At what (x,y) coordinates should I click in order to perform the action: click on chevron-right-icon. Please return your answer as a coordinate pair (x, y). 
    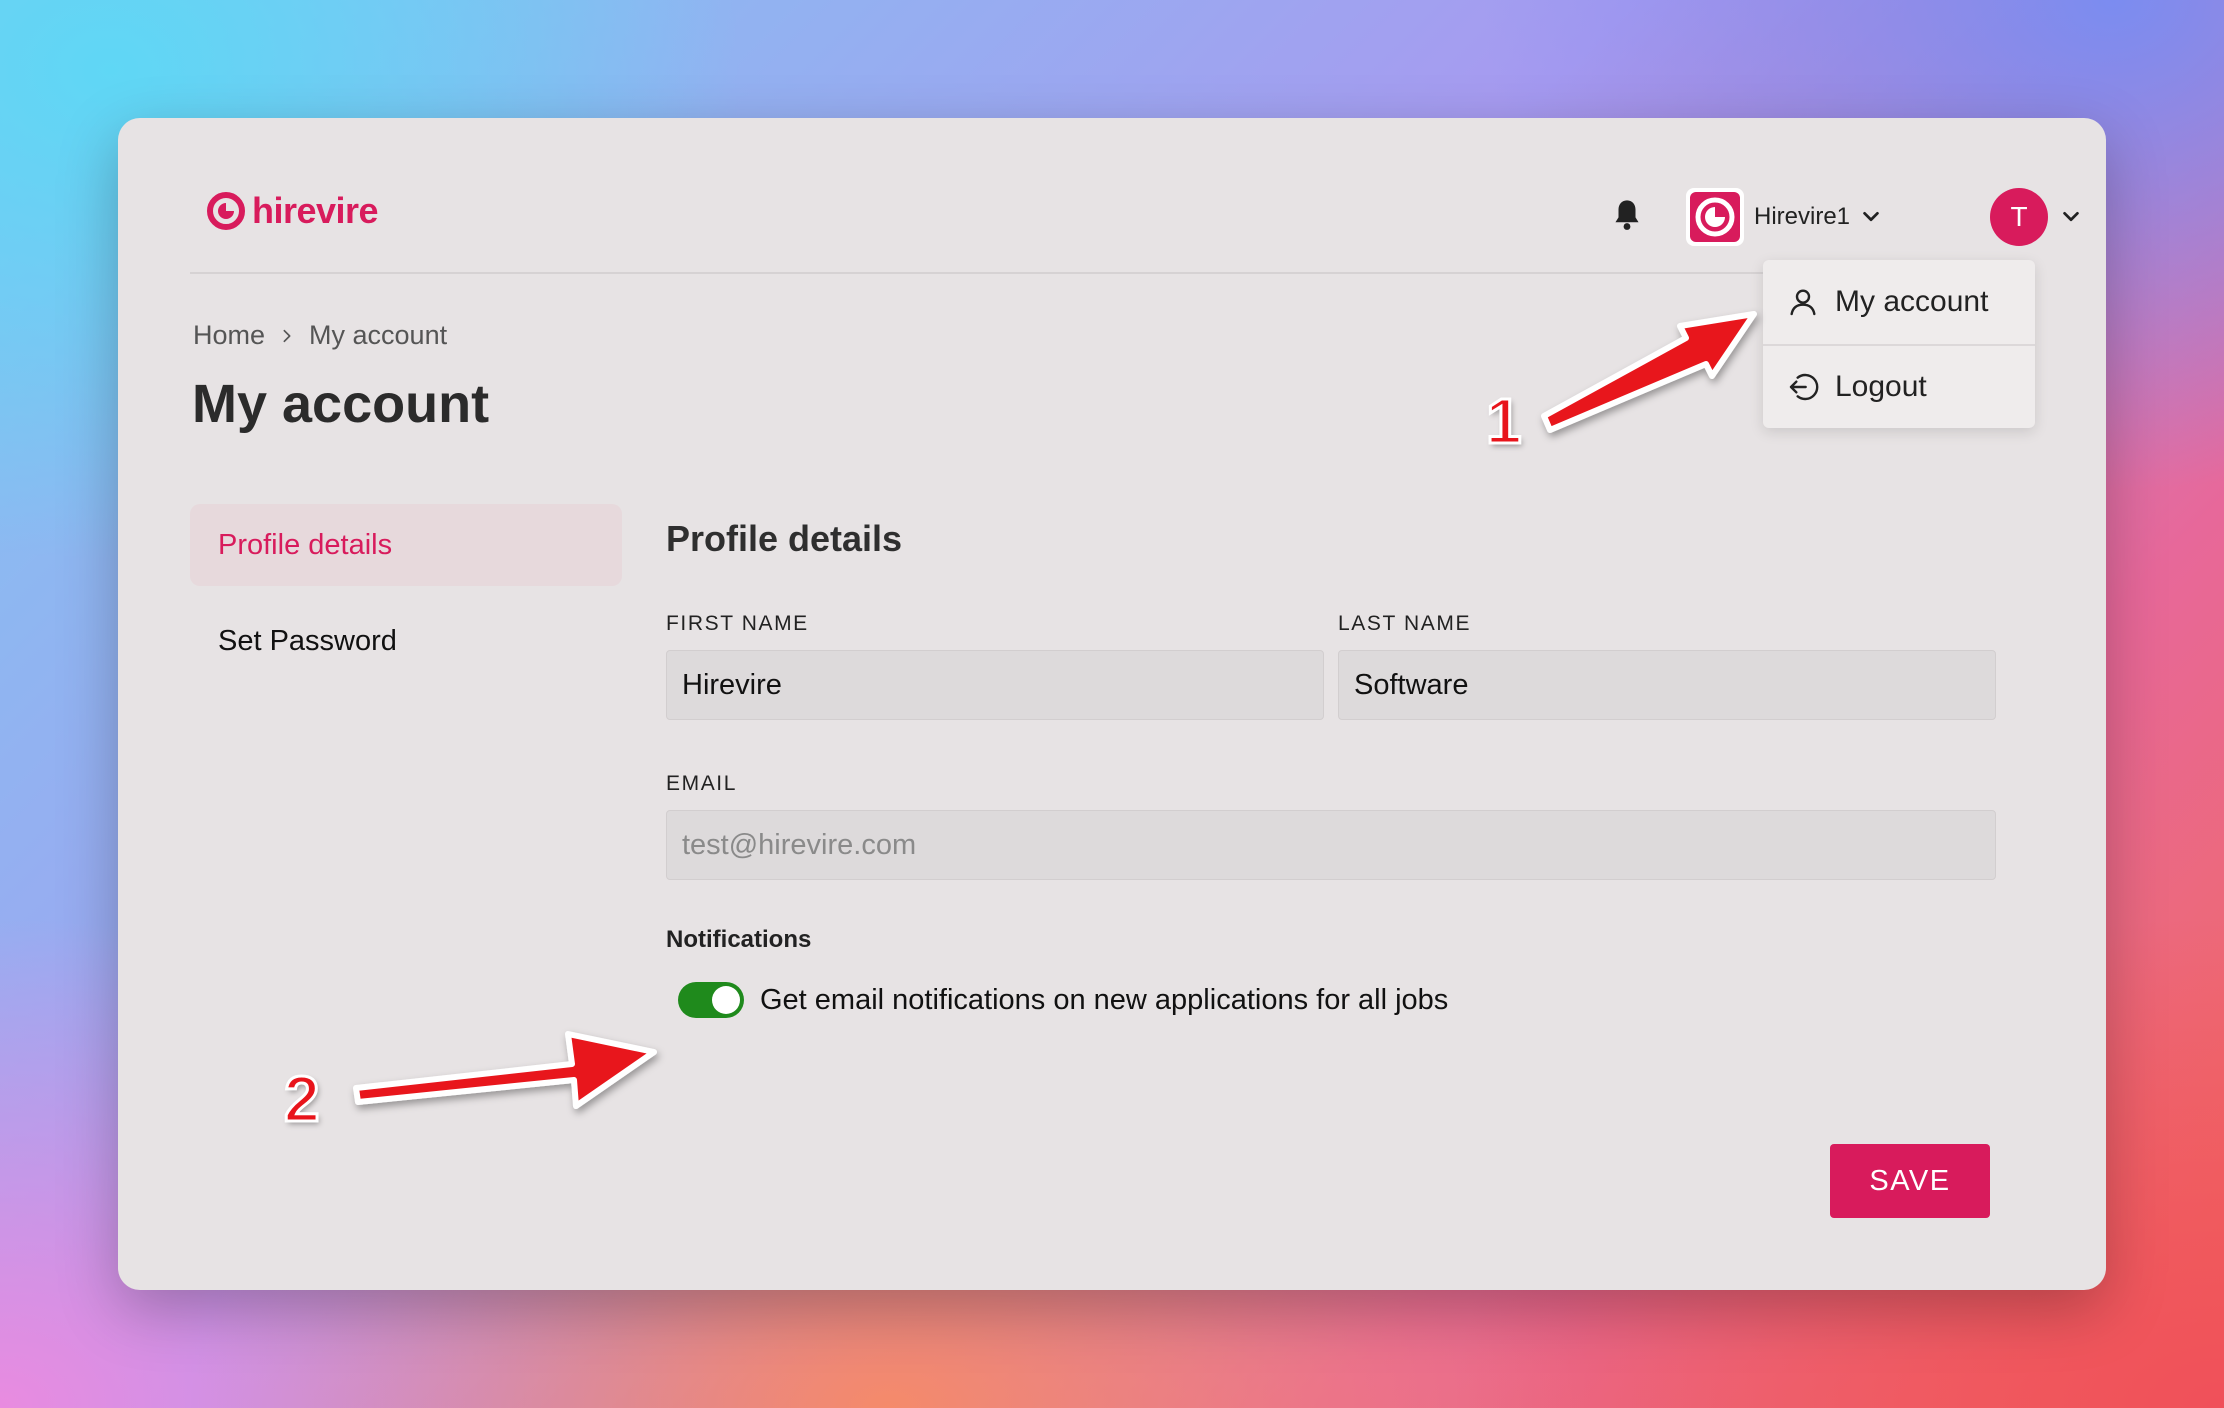
    Looking at the image, I should click on (287, 335).